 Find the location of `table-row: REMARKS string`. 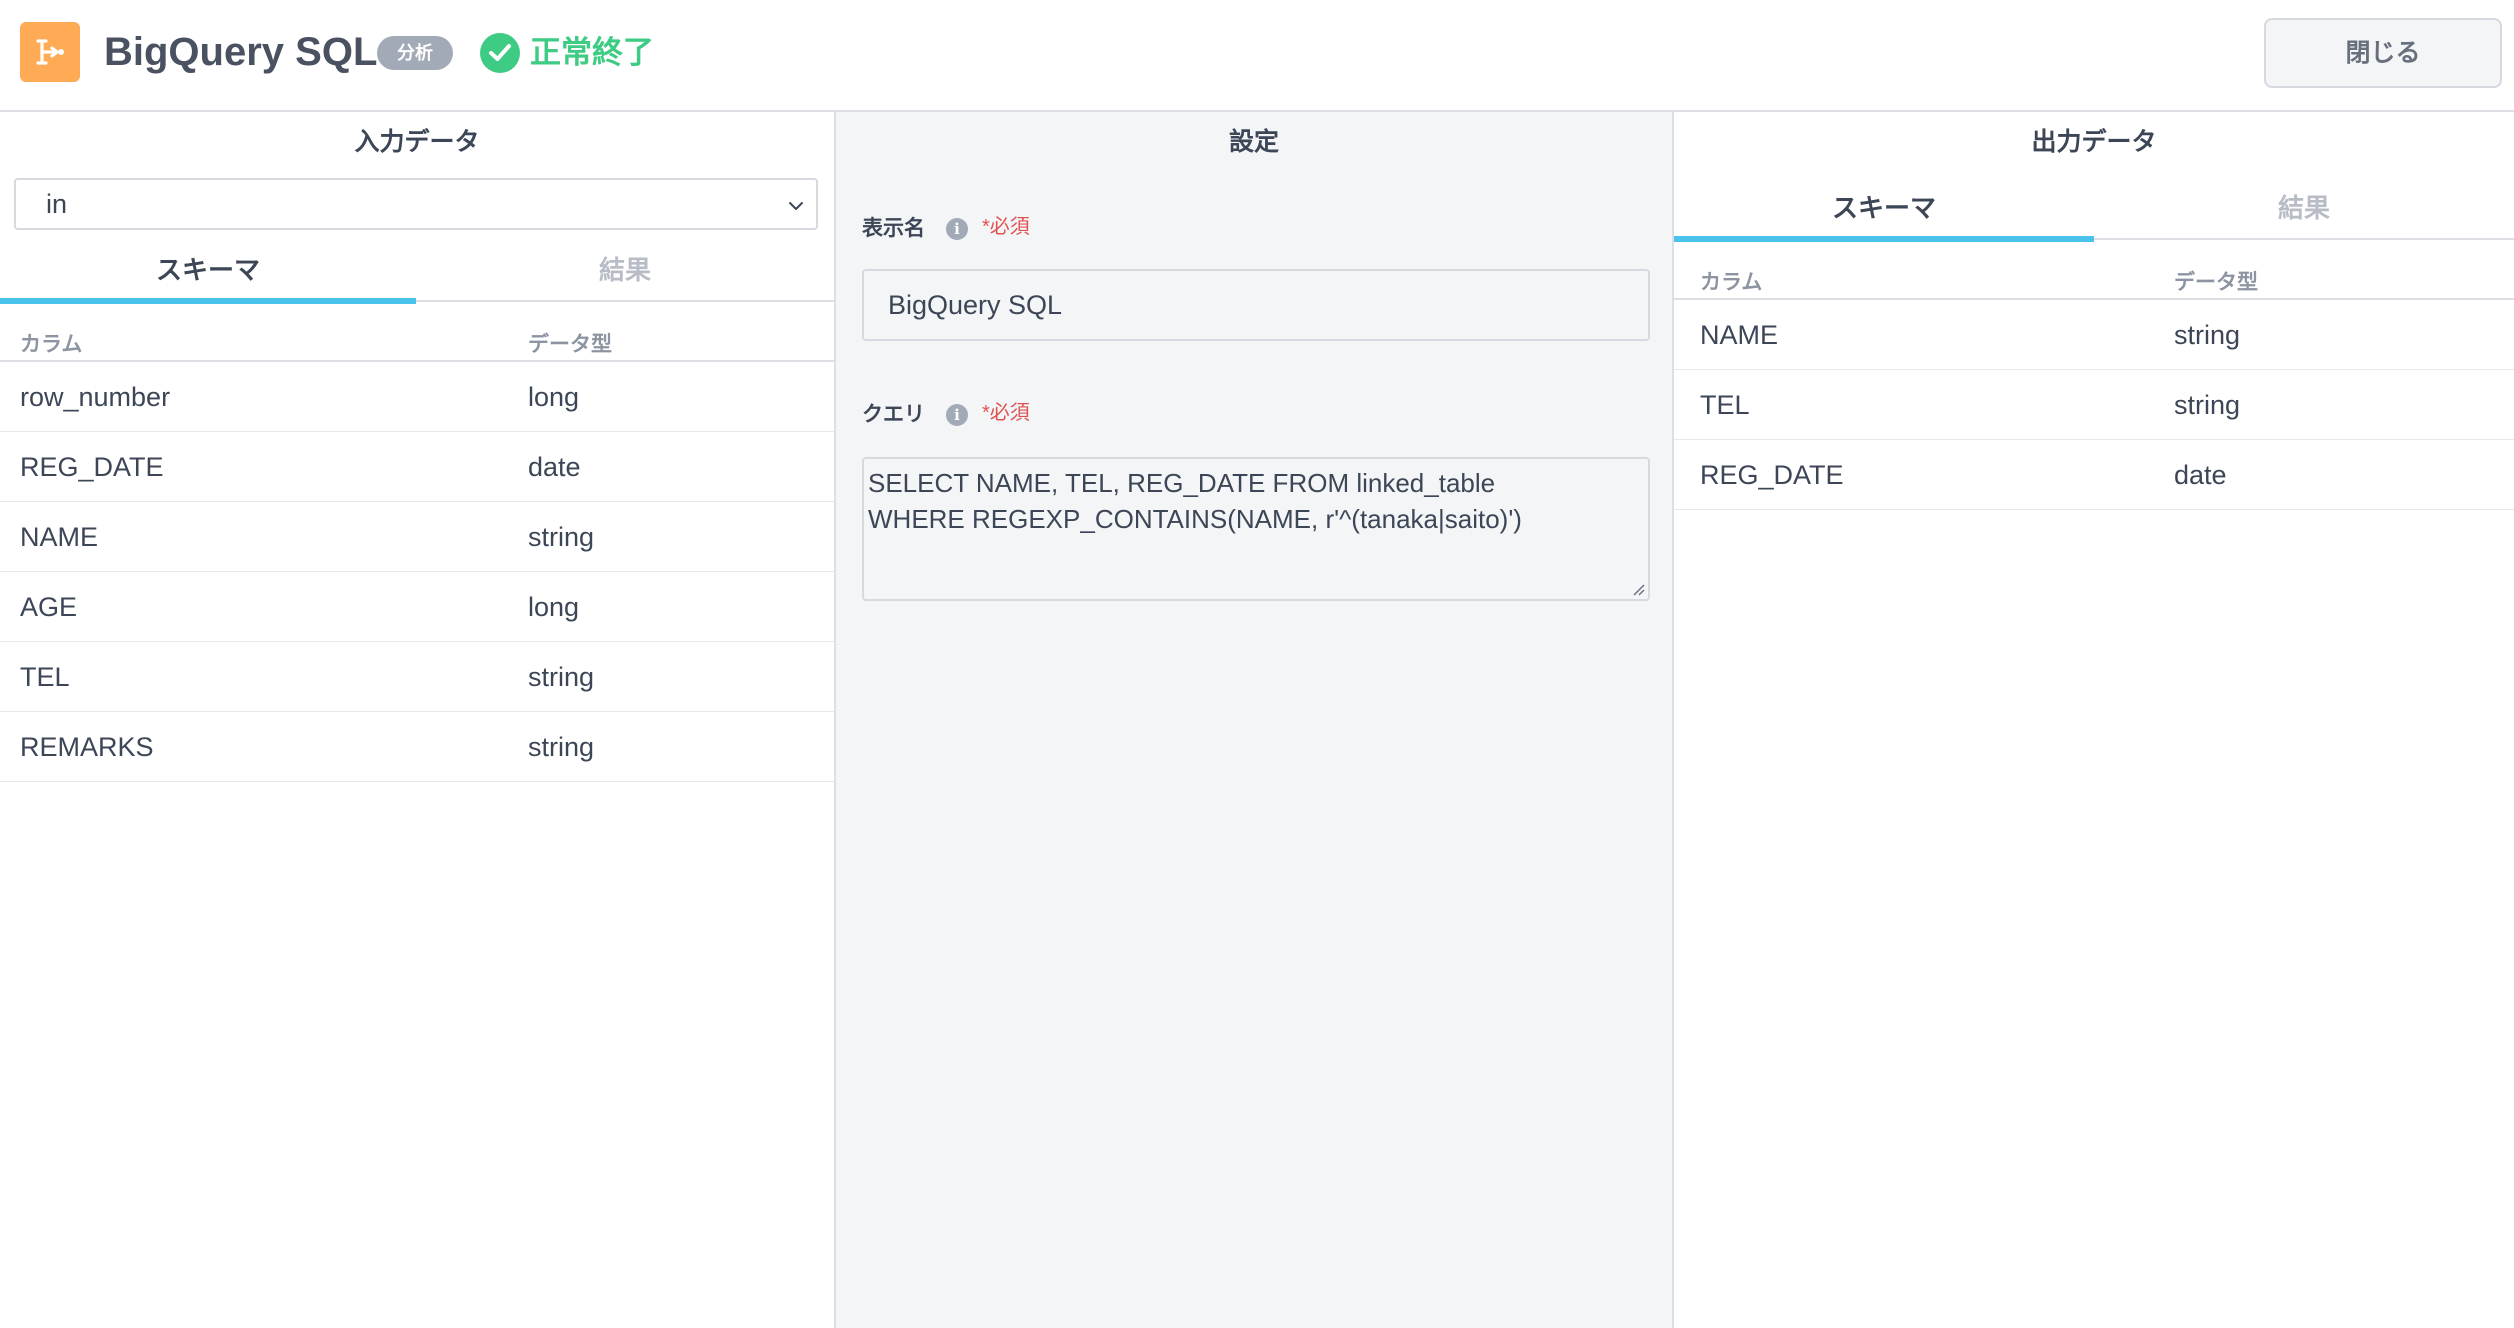

table-row: REMARKS string is located at coordinates (417, 747).